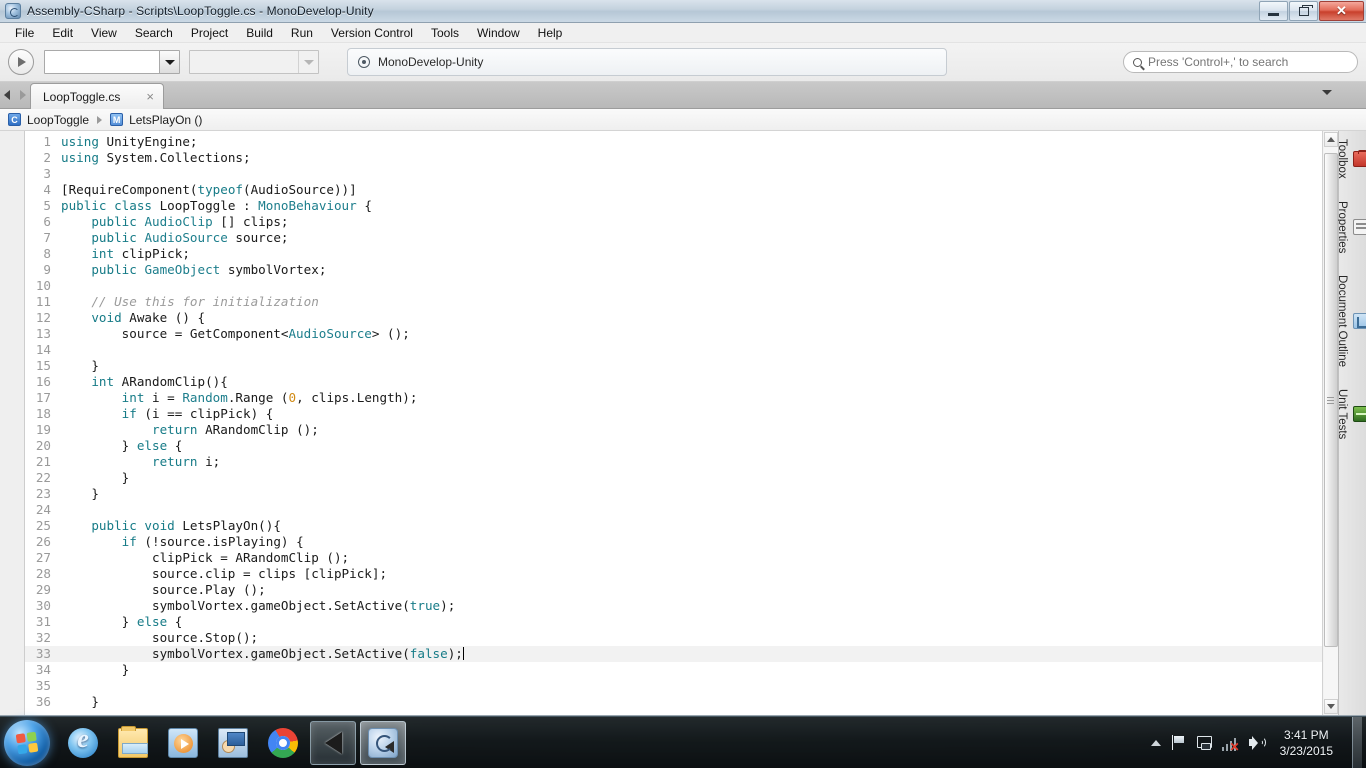 This screenshot has width=1366, height=768. Describe the element at coordinates (673, 430) in the screenshot. I see `code-line: 19 return ARandomClip ();` at that location.